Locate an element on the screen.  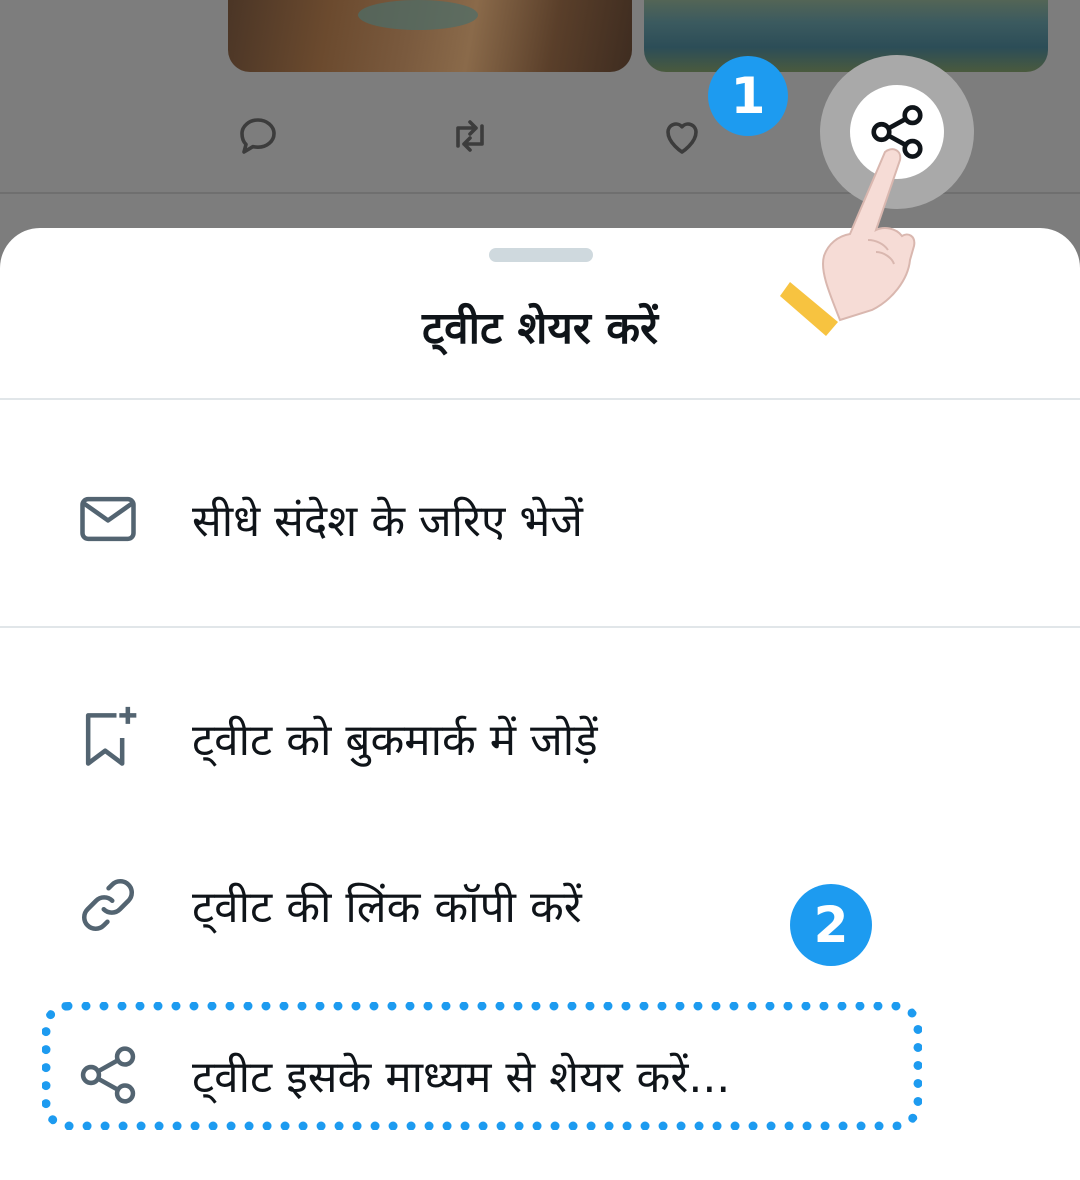
send-via-dm-label: सीधे संदेश के जरिए भेजें is located at coordinates (387, 521).